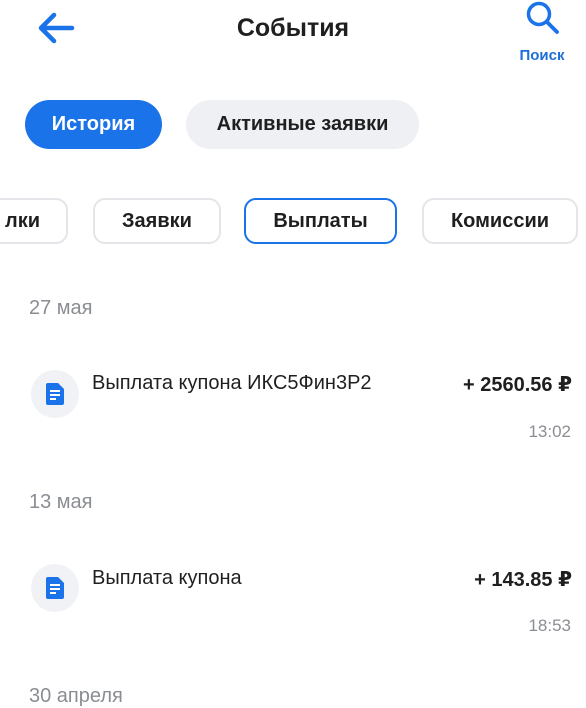 The image size is (586, 708). I want to click on list-item: Выплата купона + 143.85 ₽ 18:53, so click(293, 600).